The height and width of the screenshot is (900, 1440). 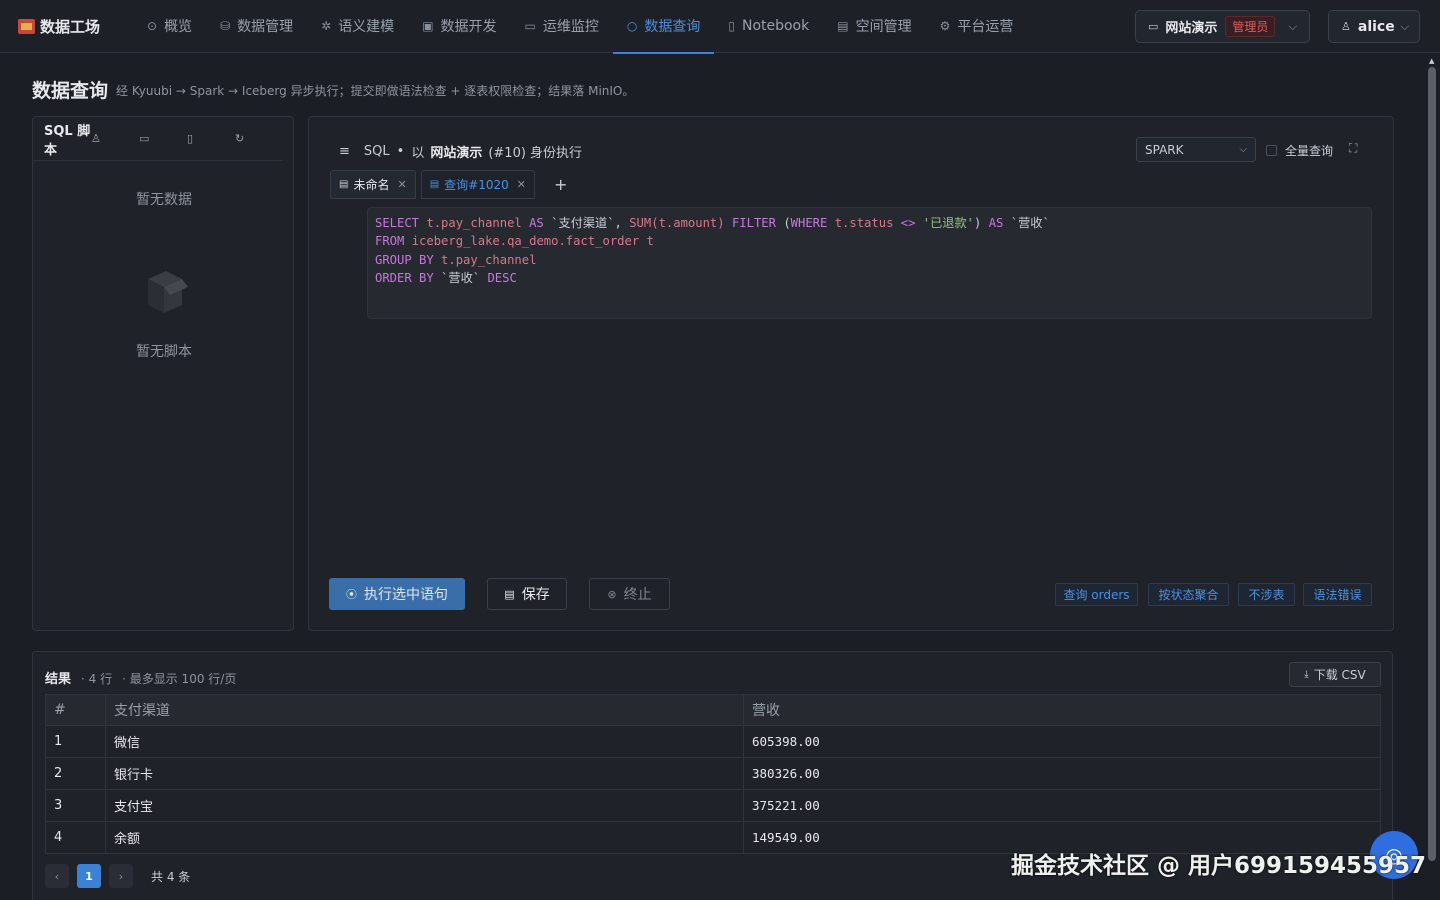 What do you see at coordinates (26, 26) in the screenshot?
I see `factory-icon` at bounding box center [26, 26].